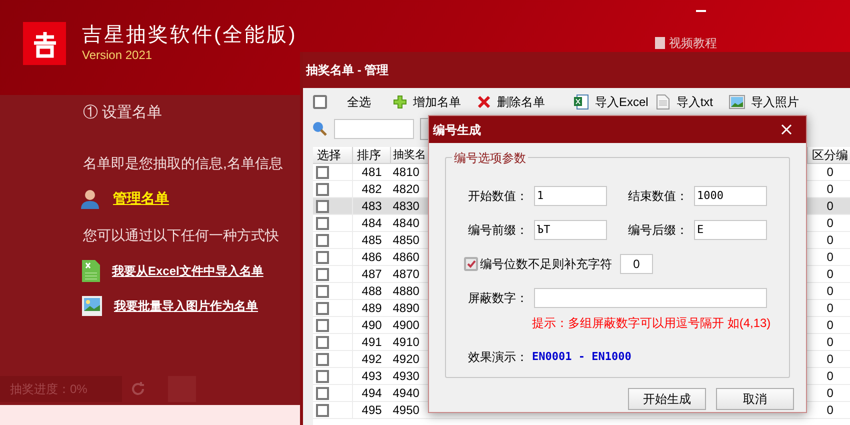 The width and height of the screenshot is (850, 425). I want to click on app-version: Version 2021, so click(118, 55).